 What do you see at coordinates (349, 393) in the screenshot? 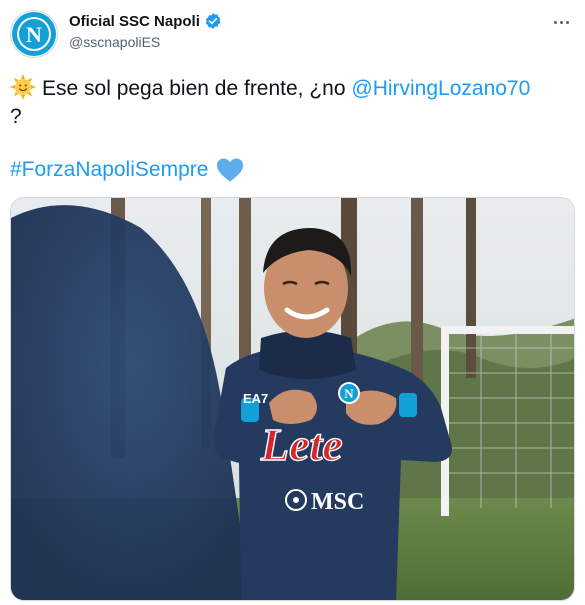
I see `kit-crest-letter: N` at bounding box center [349, 393].